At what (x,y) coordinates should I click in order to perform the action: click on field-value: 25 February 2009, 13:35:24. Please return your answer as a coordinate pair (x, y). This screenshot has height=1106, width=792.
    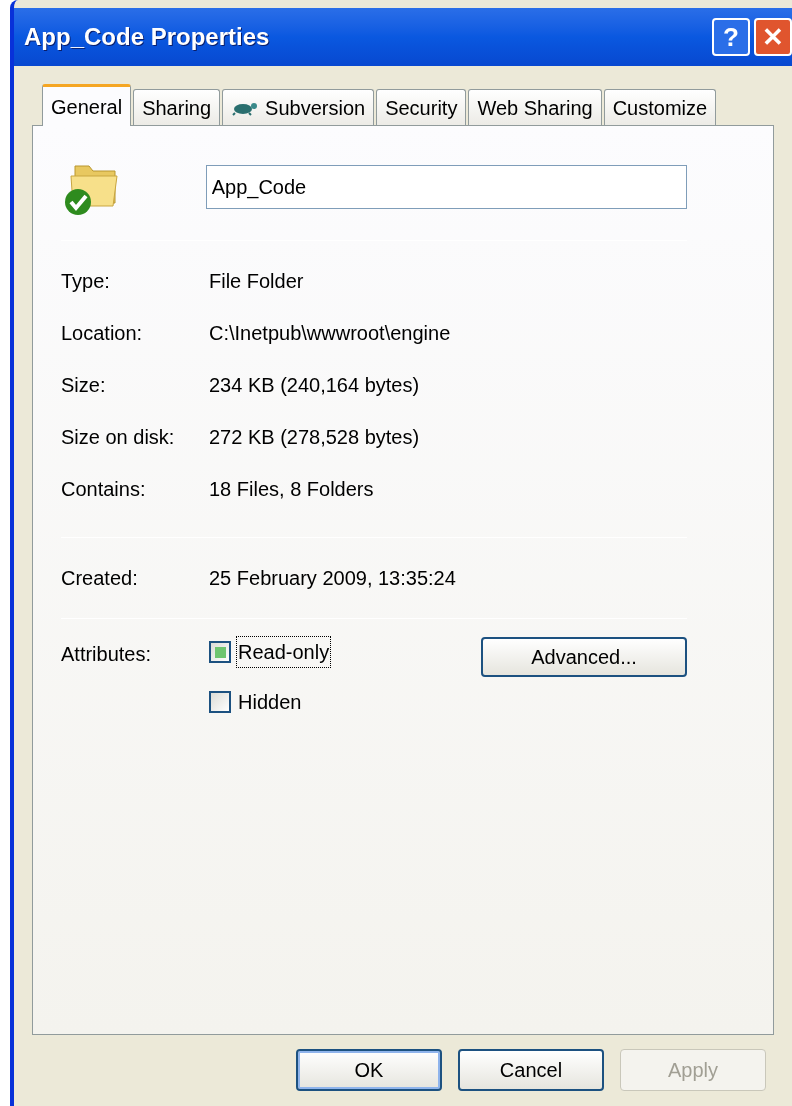
    Looking at the image, I should click on (332, 578).